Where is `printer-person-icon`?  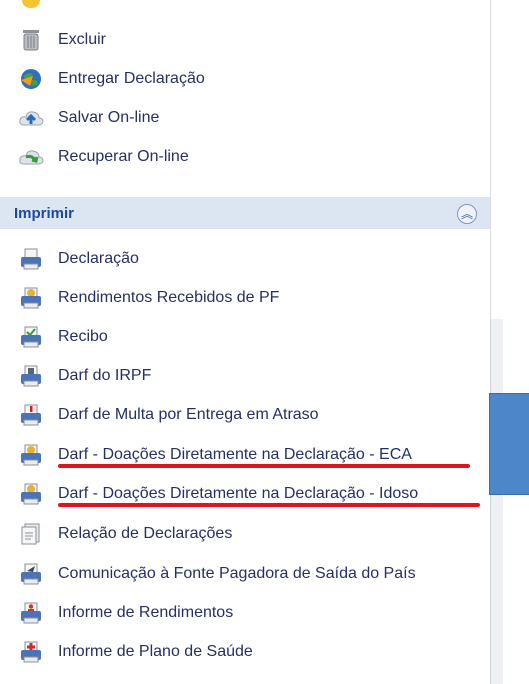 printer-person-icon is located at coordinates (31, 613).